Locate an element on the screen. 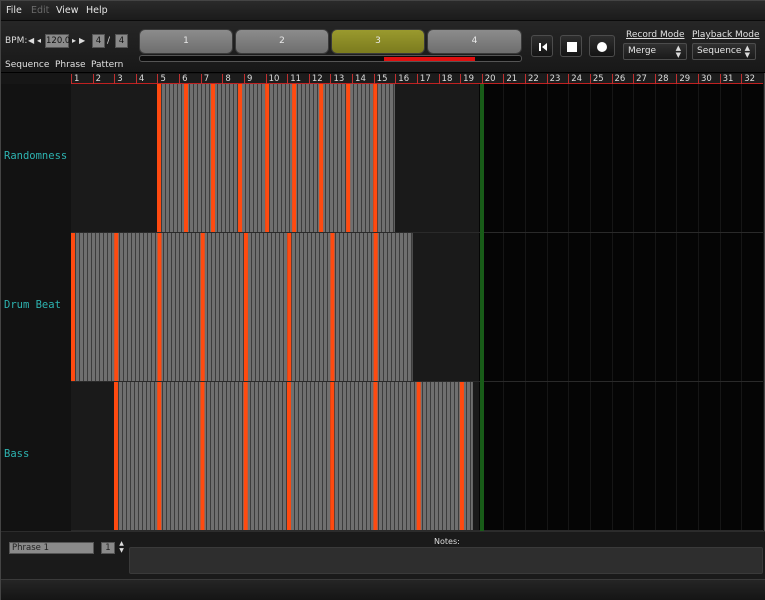  pattern-fill is located at coordinates (276, 158).